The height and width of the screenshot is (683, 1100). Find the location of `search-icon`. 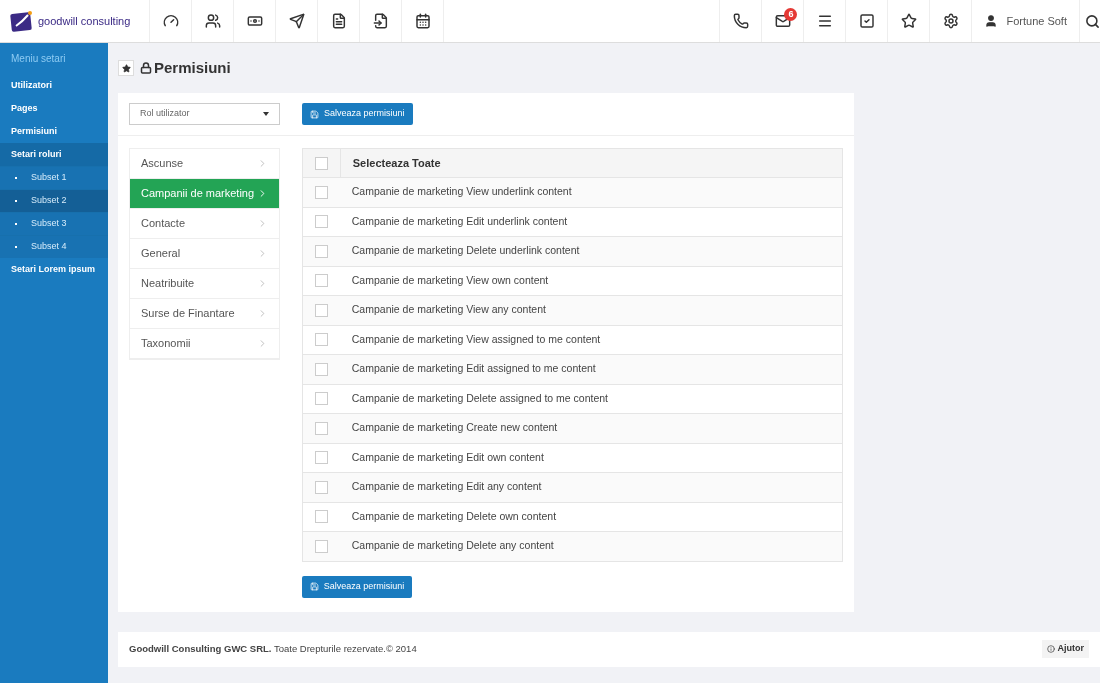

search-icon is located at coordinates (1092, 21).